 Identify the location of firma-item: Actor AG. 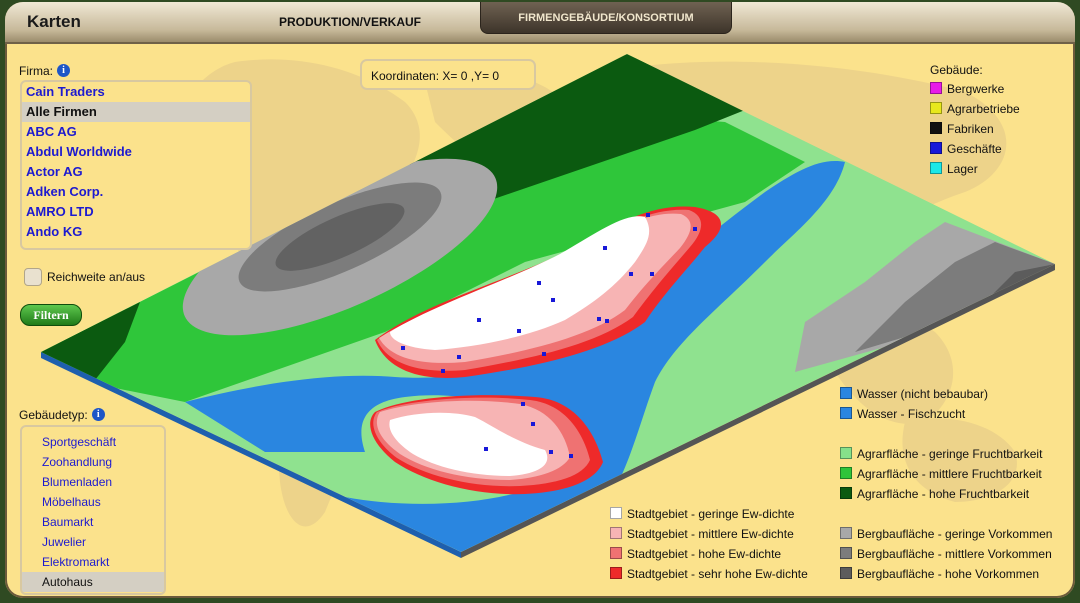
(136, 172).